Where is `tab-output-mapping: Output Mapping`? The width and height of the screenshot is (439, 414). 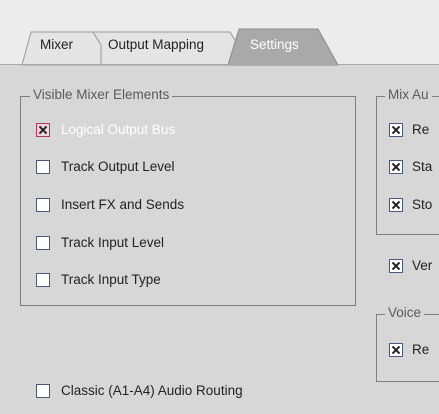
tab-output-mapping: Output Mapping is located at coordinates (156, 44).